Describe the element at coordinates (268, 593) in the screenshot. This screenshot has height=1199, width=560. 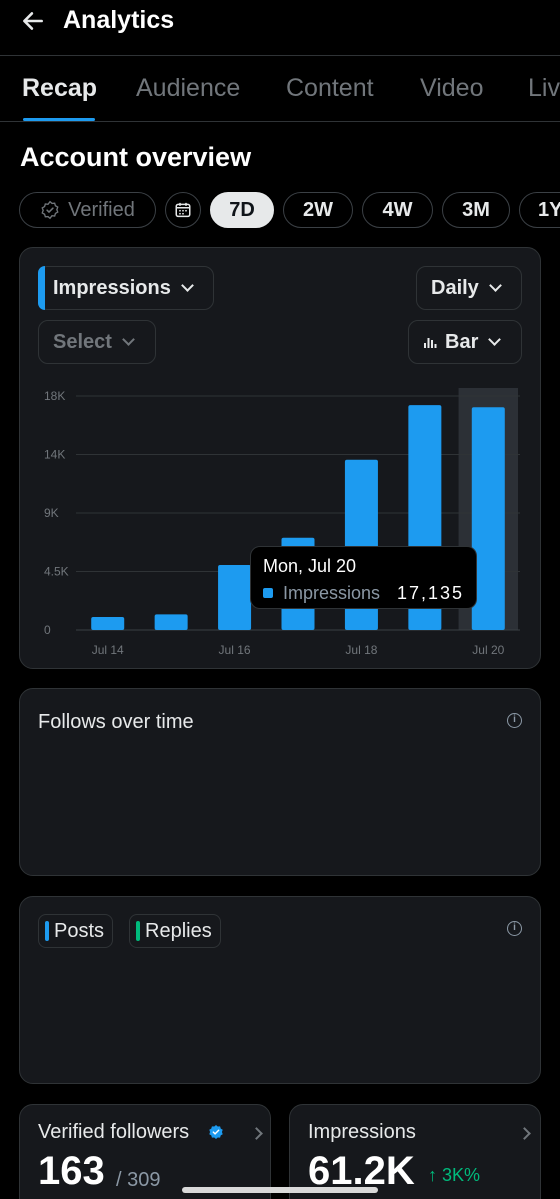
I see `tooltip-series-swatch` at that location.